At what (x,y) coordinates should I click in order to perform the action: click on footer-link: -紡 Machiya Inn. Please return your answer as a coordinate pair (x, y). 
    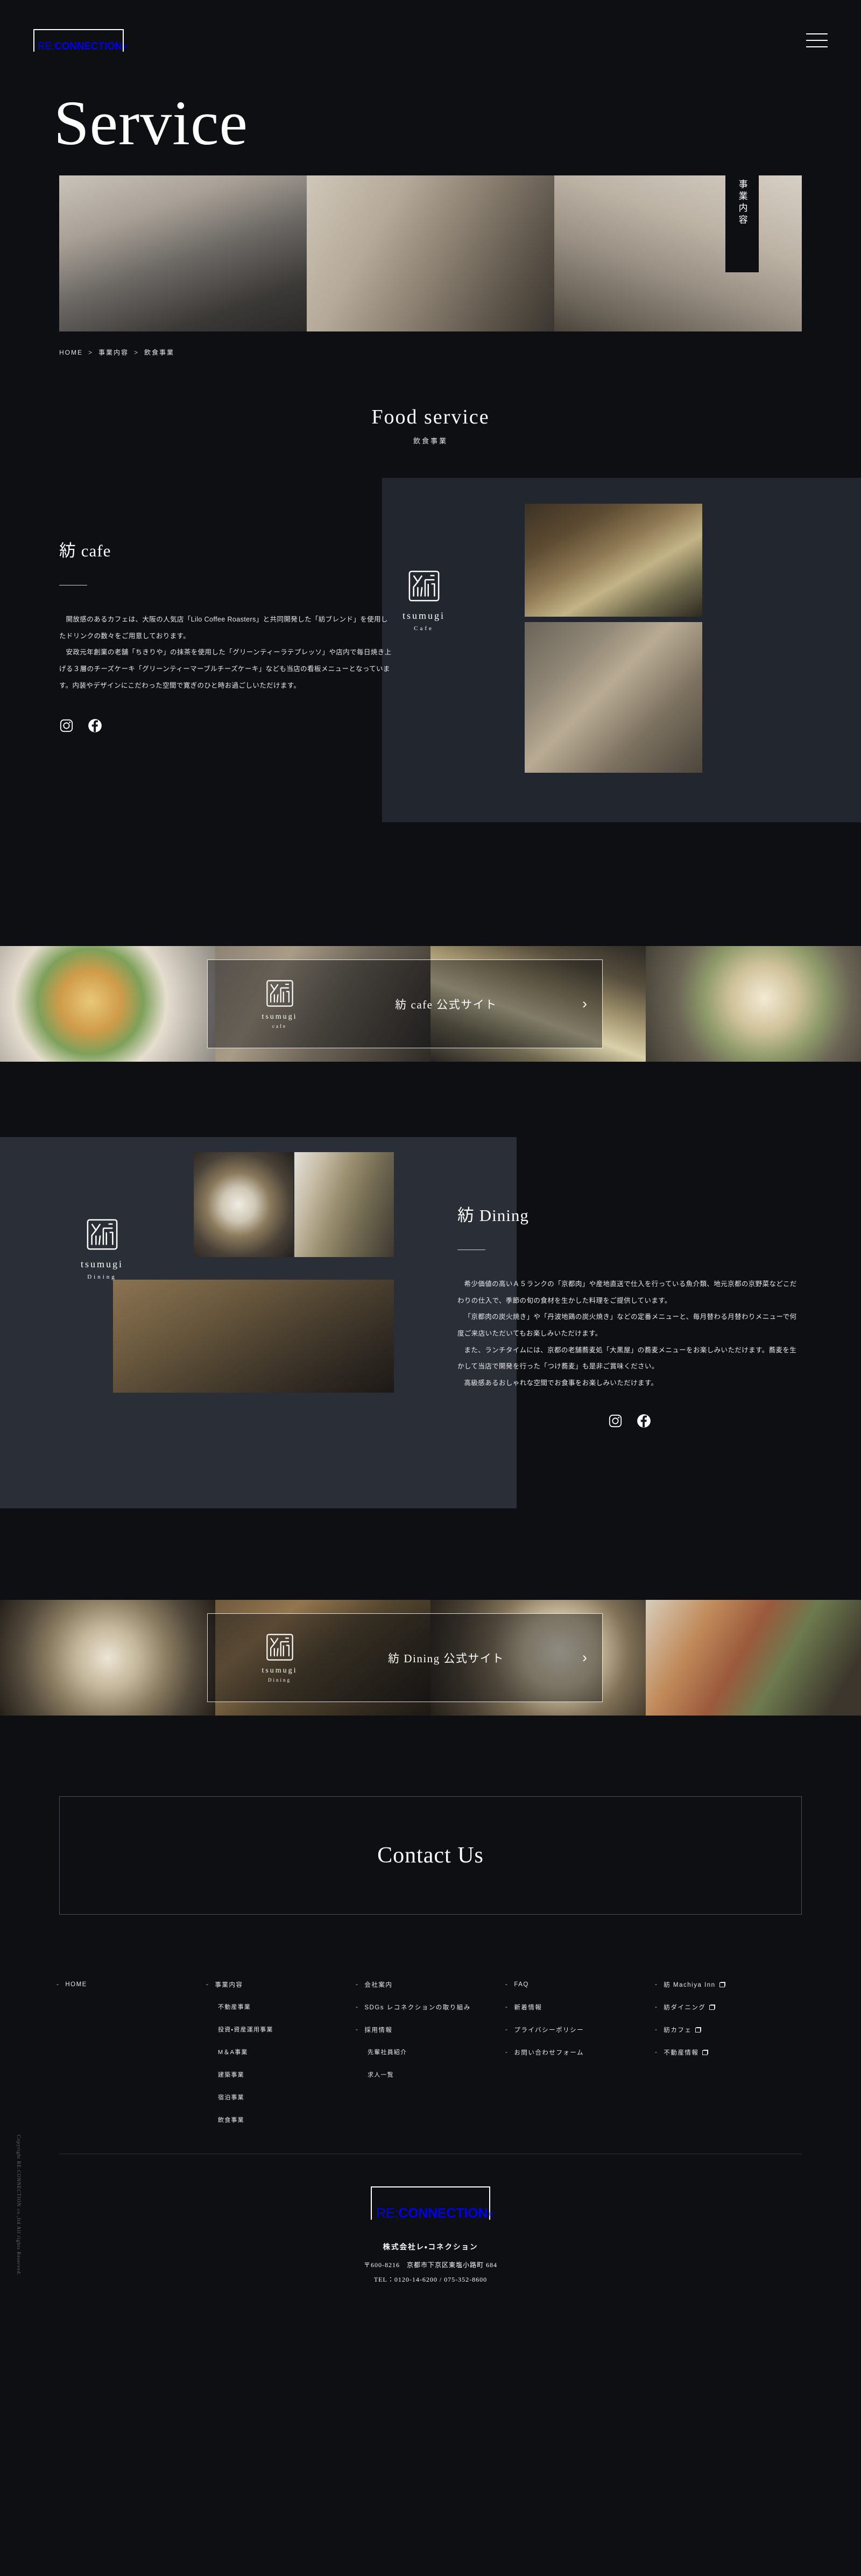
    Looking at the image, I should click on (690, 1984).